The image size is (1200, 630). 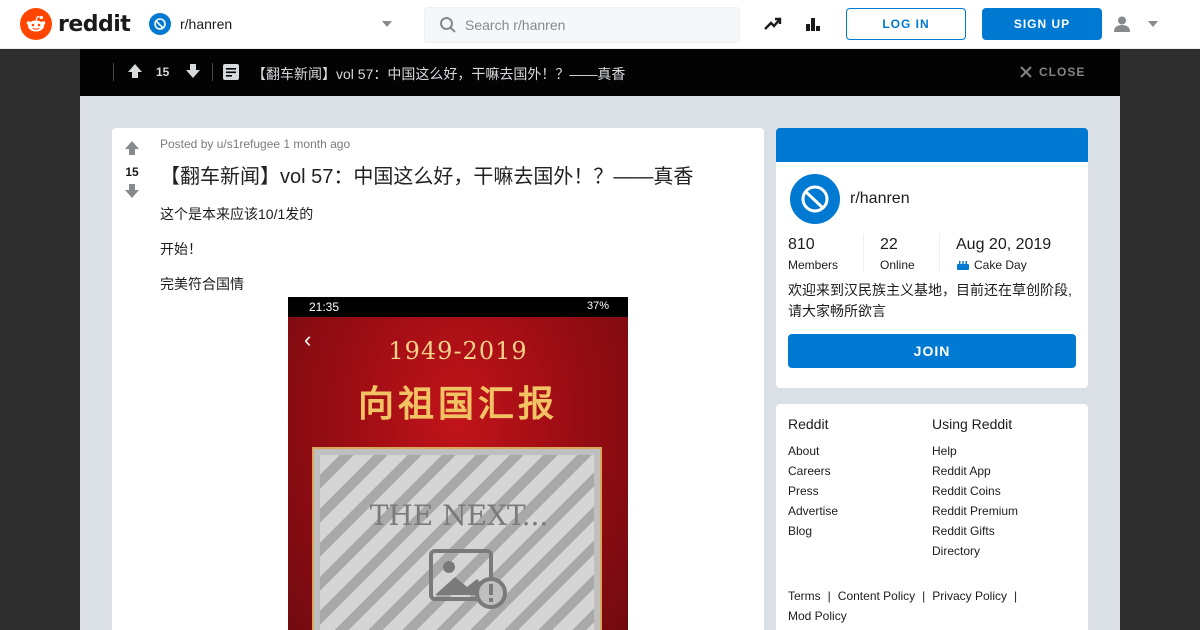 What do you see at coordinates (597, 306) in the screenshot?
I see `phone-battery: 37%` at bounding box center [597, 306].